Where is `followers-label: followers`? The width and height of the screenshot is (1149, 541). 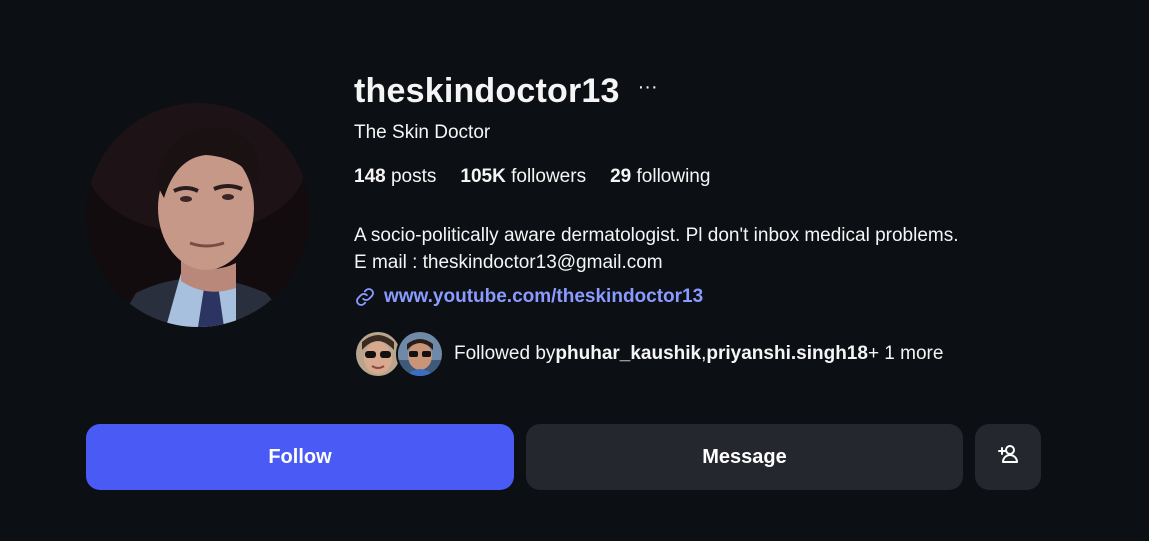 followers-label: followers is located at coordinates (546, 176).